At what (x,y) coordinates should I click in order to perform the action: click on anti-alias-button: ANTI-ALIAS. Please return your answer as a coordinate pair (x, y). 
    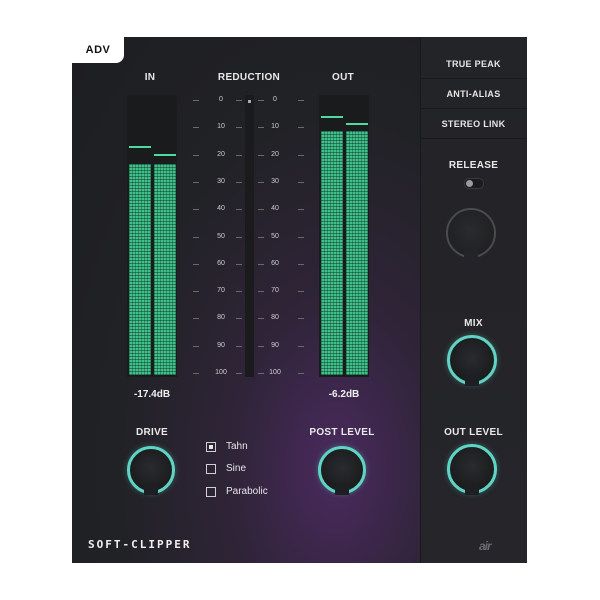
    Looking at the image, I should click on (473, 94).